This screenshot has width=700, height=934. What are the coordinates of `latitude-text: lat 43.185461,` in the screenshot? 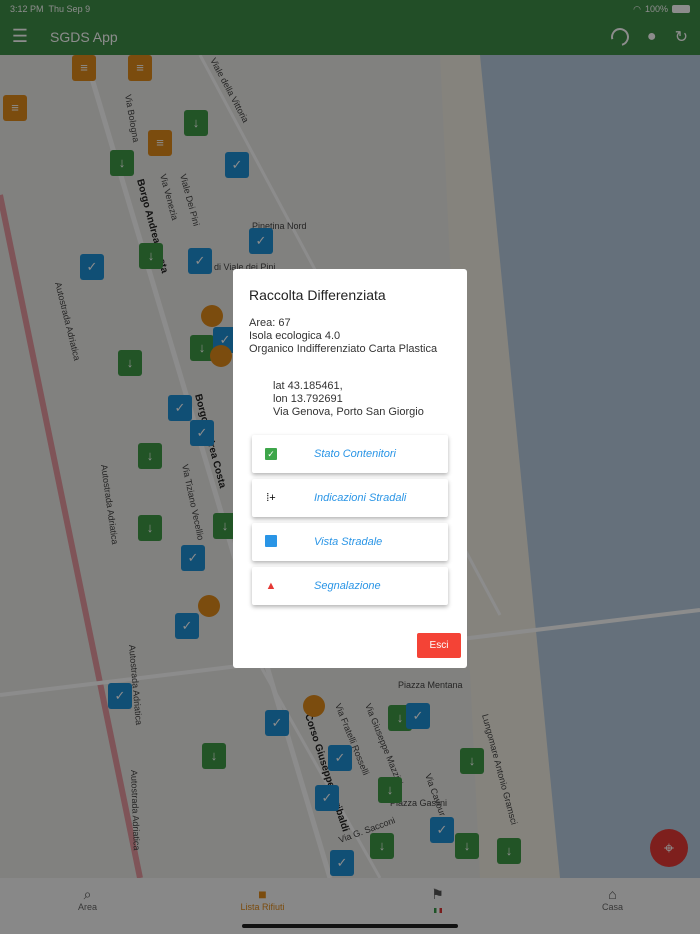 It's located at (308, 386).